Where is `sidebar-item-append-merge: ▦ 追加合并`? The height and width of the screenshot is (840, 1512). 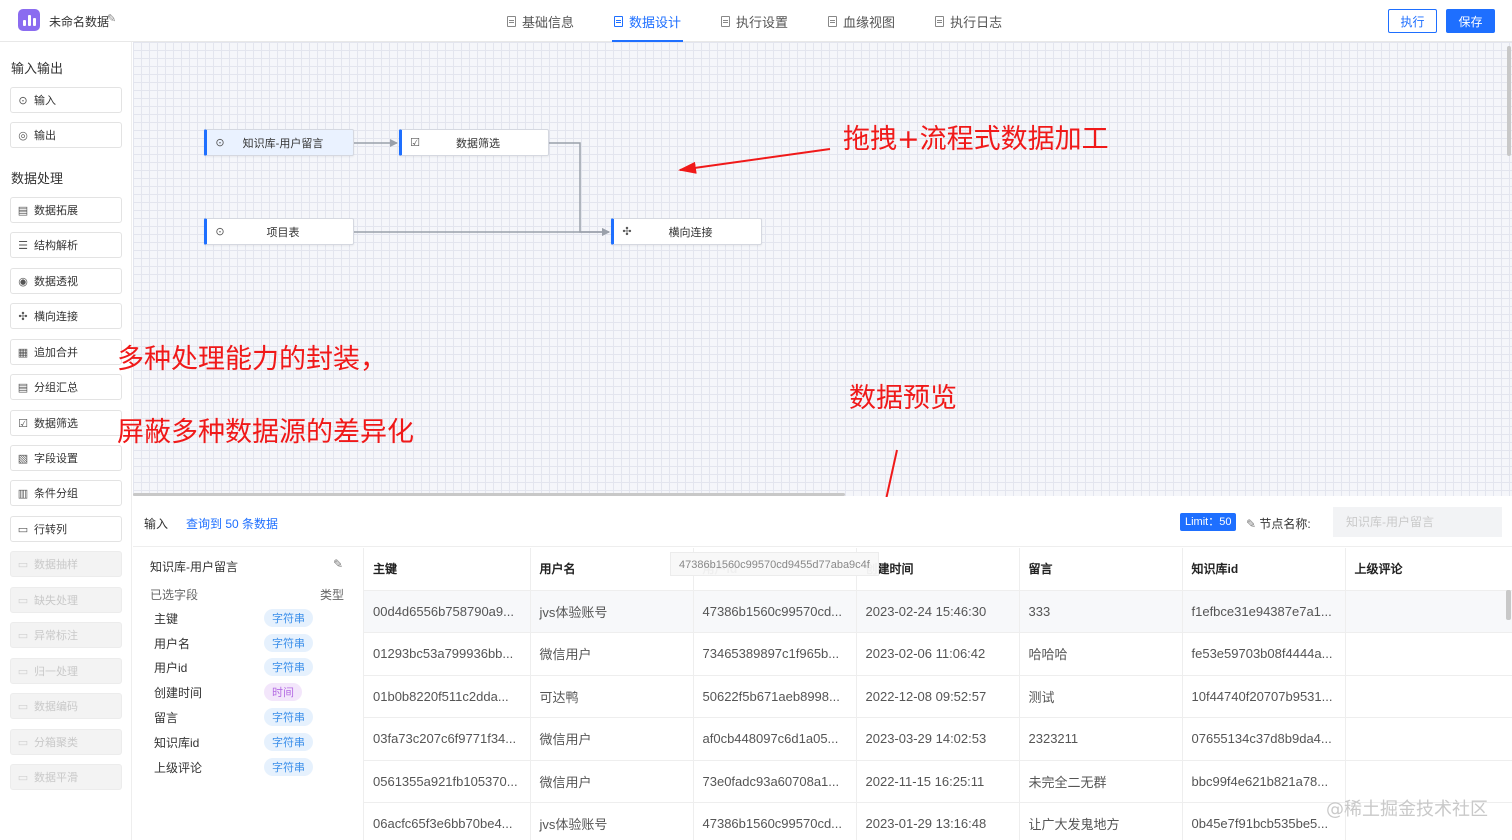 sidebar-item-append-merge: ▦ 追加合并 is located at coordinates (66, 352).